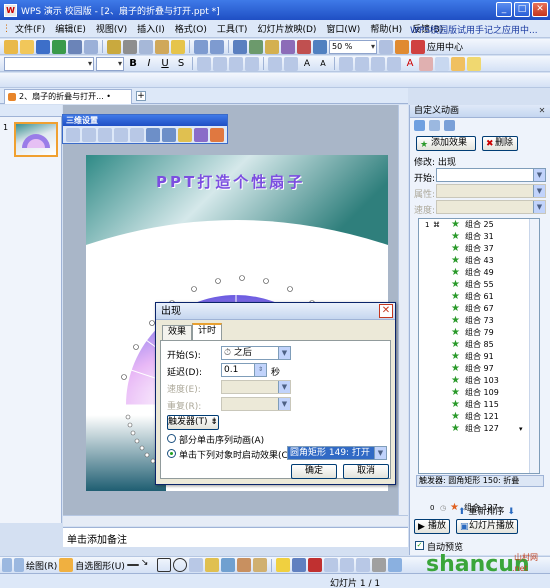 This screenshot has height=588, width=550. Describe the element at coordinates (418, 46) in the screenshot. I see `app-center-icon` at that location.